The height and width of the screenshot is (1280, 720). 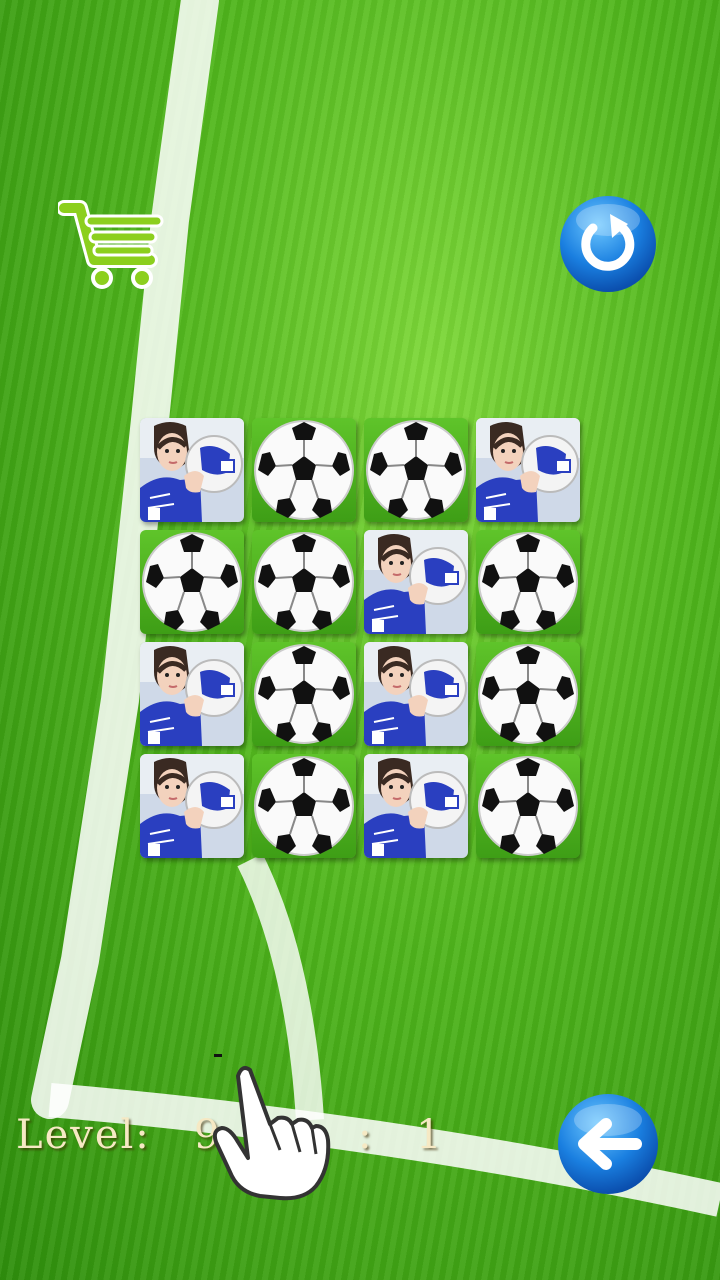 I want to click on level-label: Level:, so click(x=83, y=1135).